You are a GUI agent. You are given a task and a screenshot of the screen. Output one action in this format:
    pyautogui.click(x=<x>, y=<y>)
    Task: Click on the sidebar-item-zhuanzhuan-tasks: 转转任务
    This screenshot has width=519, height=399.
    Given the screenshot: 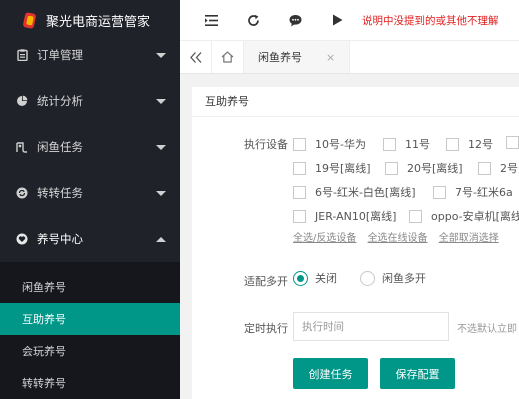 What is the action you would take?
    pyautogui.click(x=90, y=193)
    